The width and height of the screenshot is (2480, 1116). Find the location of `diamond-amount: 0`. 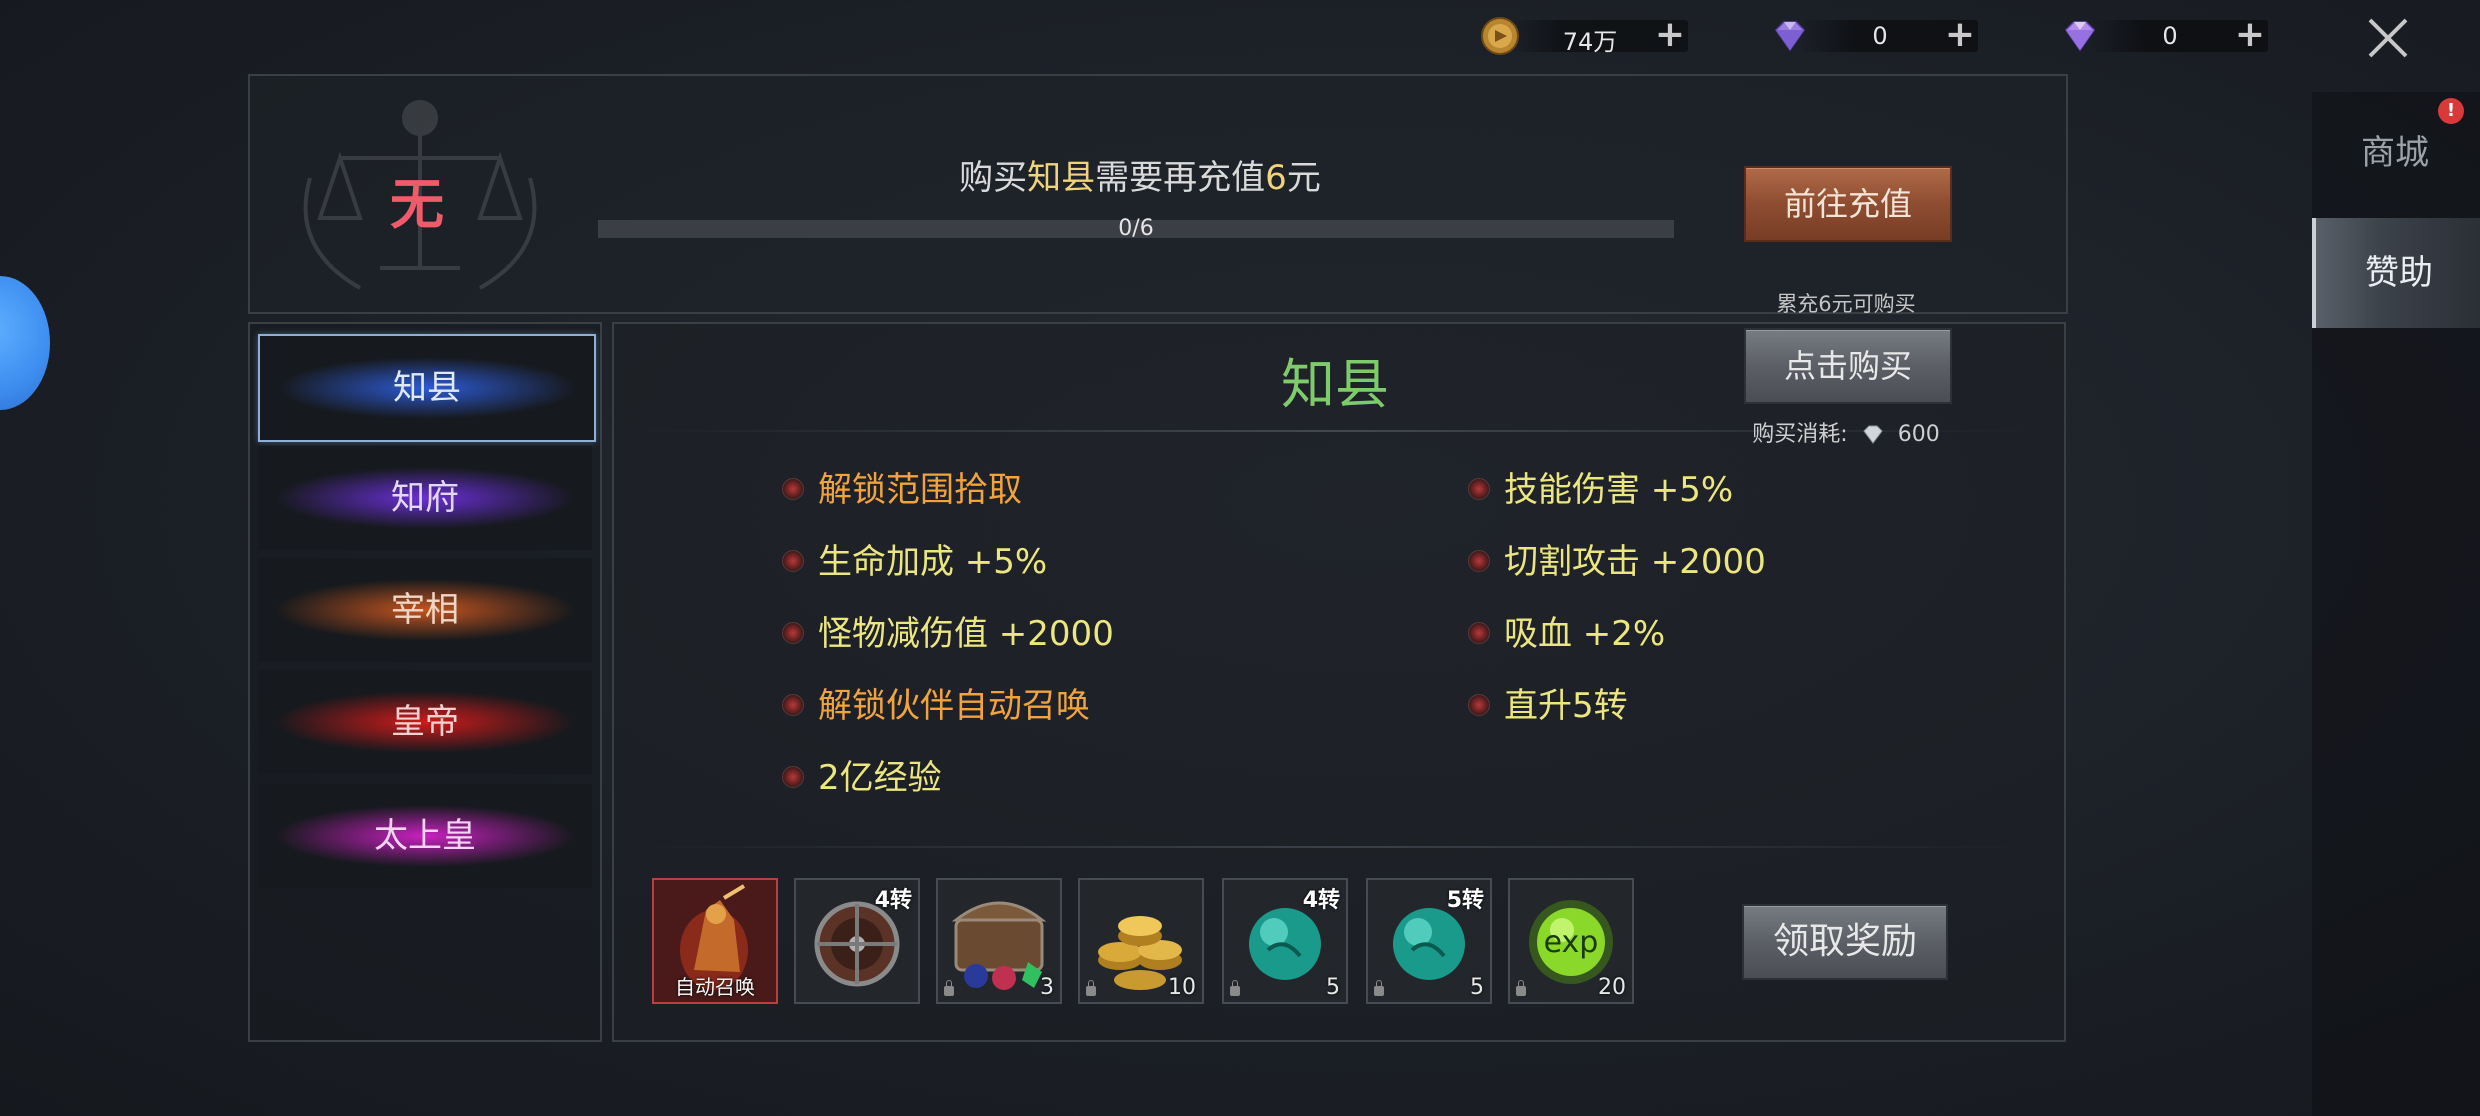

diamond-amount: 0 is located at coordinates (2170, 36).